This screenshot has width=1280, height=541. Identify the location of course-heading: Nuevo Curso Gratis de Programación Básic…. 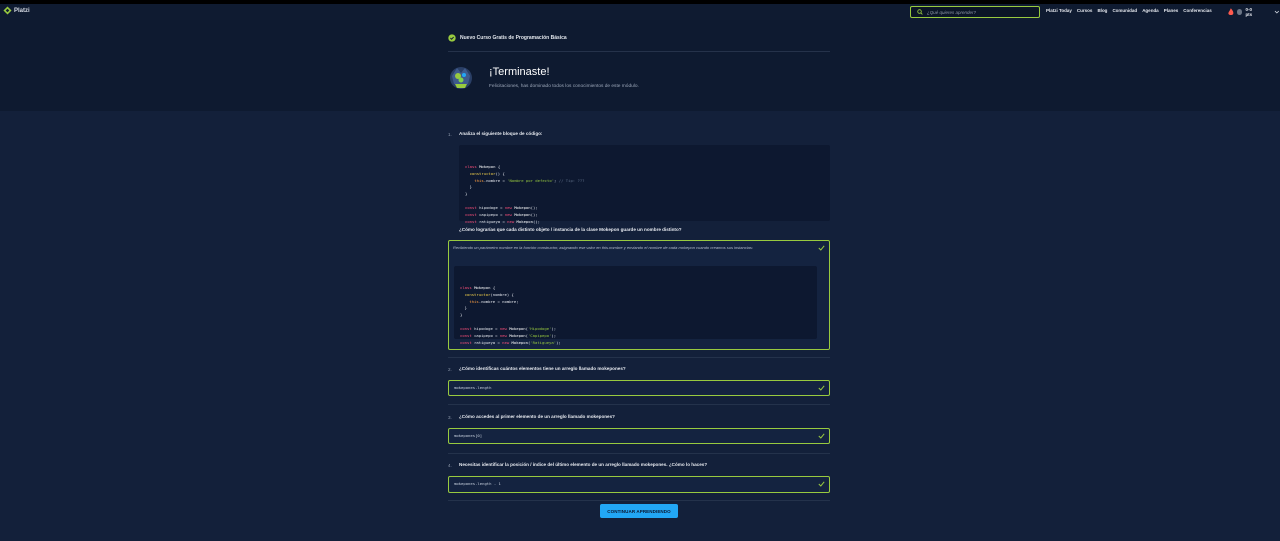
(507, 38).